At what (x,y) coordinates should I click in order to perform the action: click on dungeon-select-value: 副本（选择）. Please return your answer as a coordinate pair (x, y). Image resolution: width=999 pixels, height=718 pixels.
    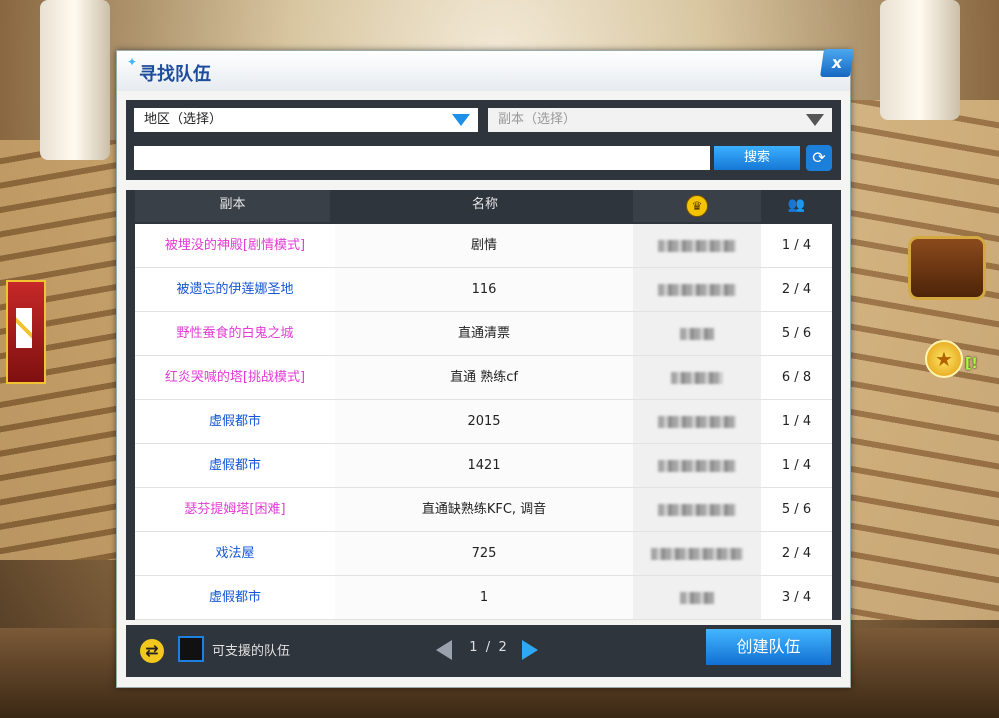
    Looking at the image, I should click on (537, 119).